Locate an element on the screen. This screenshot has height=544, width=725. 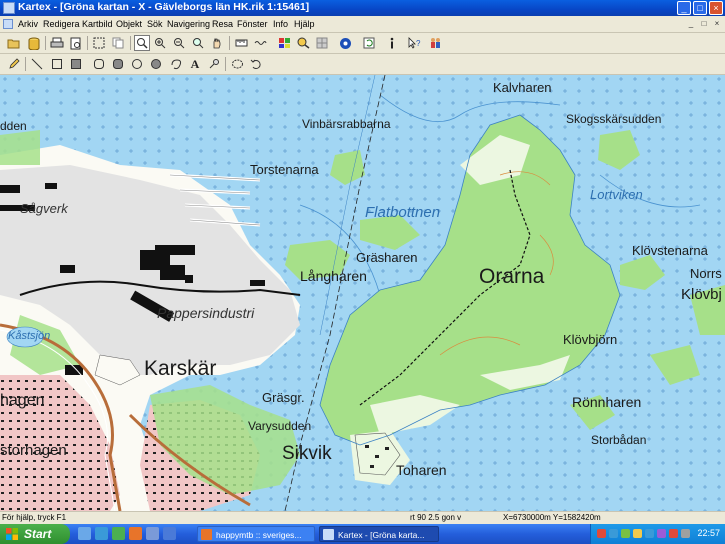
filled-rectangle-icon is located at coordinates (76, 64).